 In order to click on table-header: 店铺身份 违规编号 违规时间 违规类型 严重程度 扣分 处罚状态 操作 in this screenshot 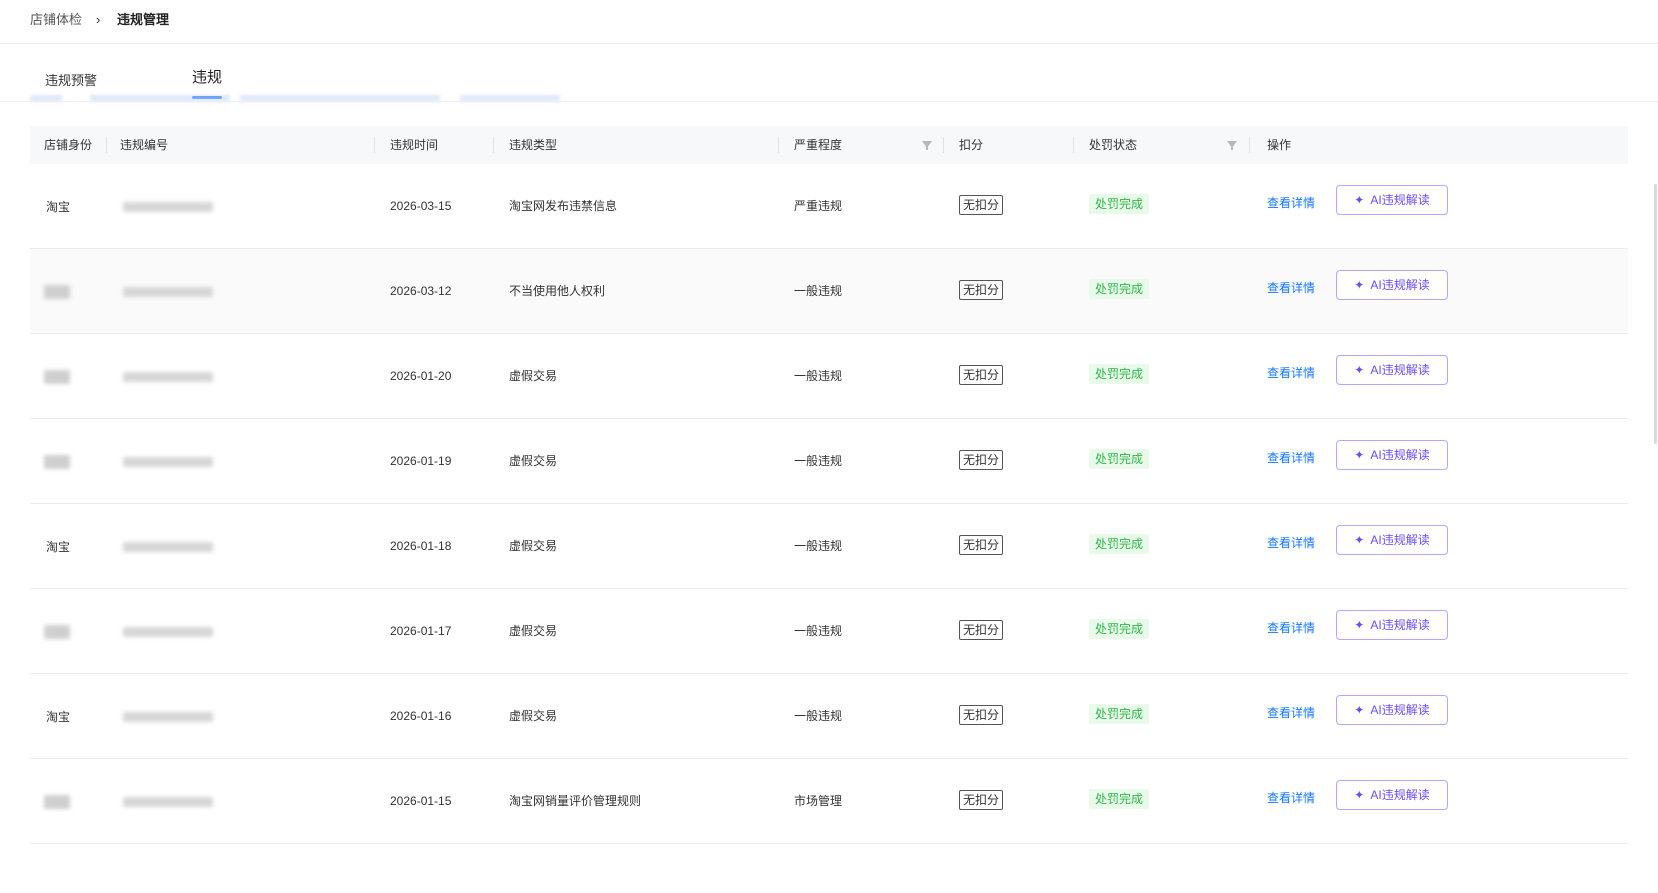, I will do `click(829, 145)`.